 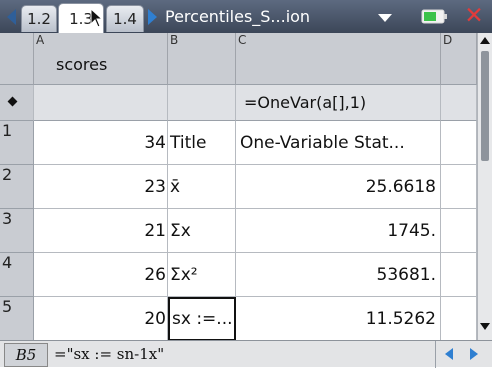 I want to click on cell-d1, so click(x=459, y=143).